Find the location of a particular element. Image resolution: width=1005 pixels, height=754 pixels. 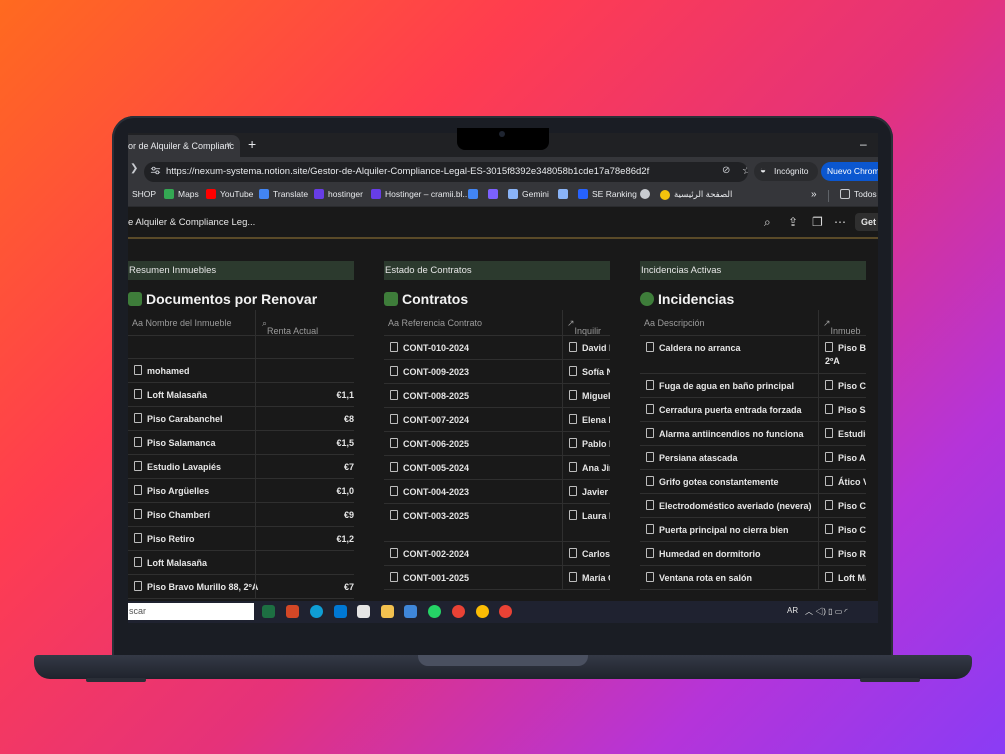

share-icon: ⇪ is located at coordinates (793, 222).